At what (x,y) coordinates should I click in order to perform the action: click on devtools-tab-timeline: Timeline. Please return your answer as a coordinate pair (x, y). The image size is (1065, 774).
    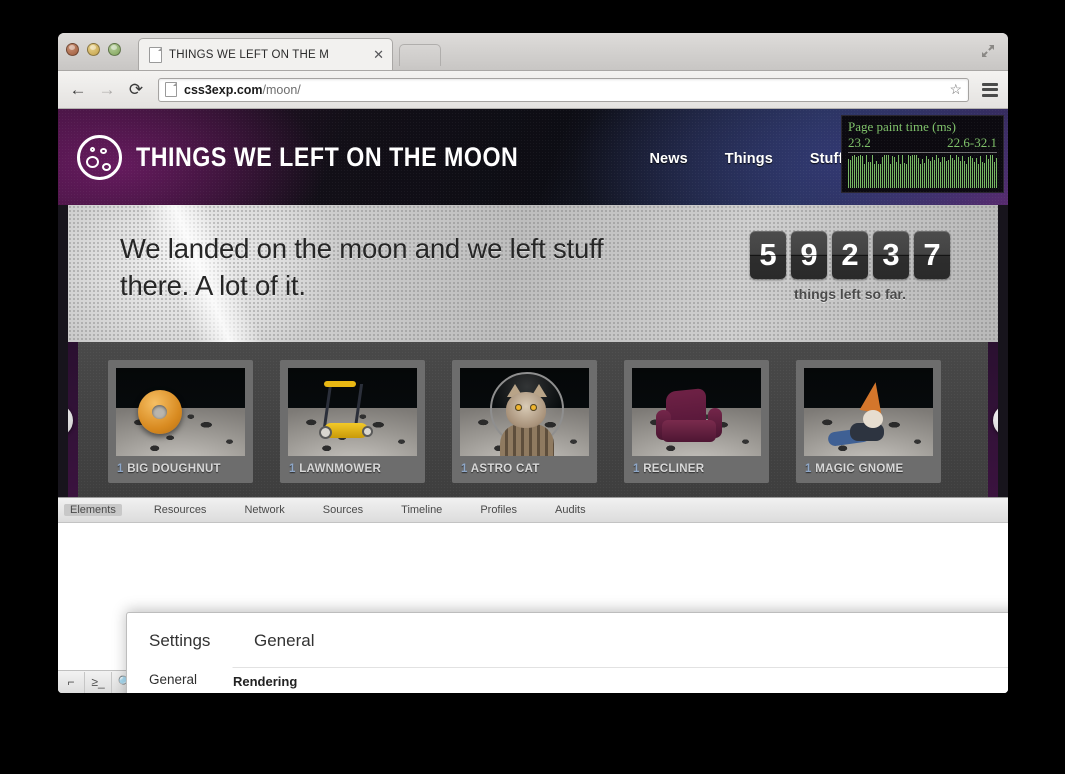
    Looking at the image, I should click on (421, 510).